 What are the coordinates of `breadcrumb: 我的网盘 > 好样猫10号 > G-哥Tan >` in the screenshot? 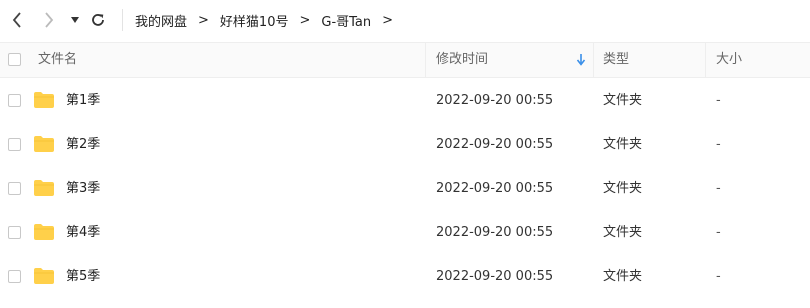 It's located at (267, 20).